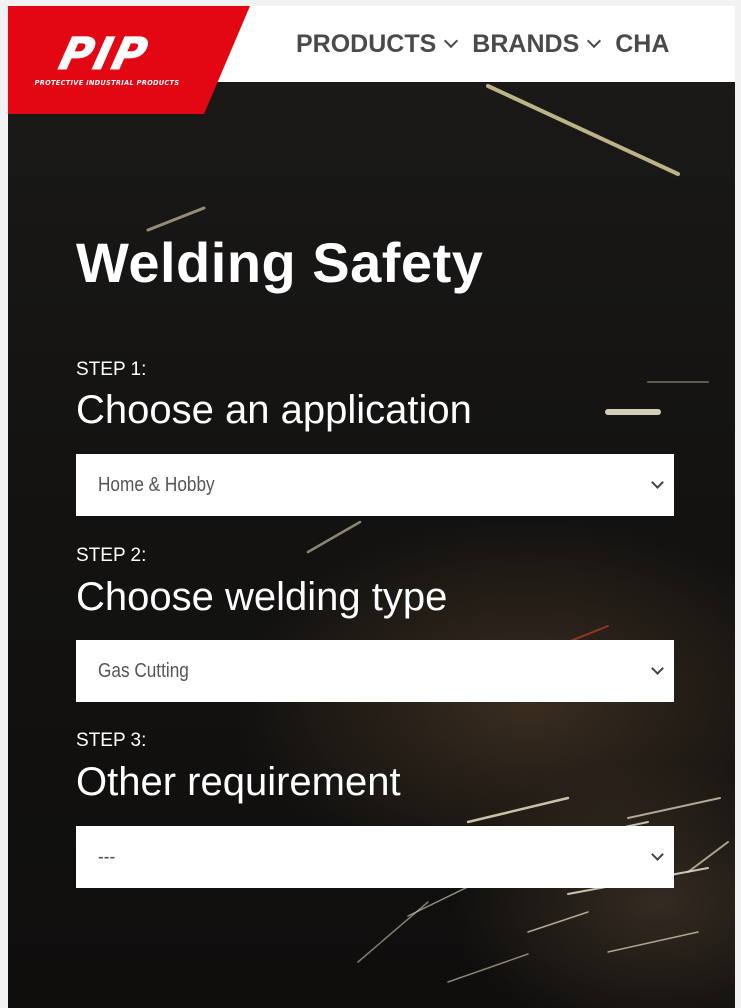  Describe the element at coordinates (111, 369) in the screenshot. I see `step-1-label: STEP 1:` at that location.